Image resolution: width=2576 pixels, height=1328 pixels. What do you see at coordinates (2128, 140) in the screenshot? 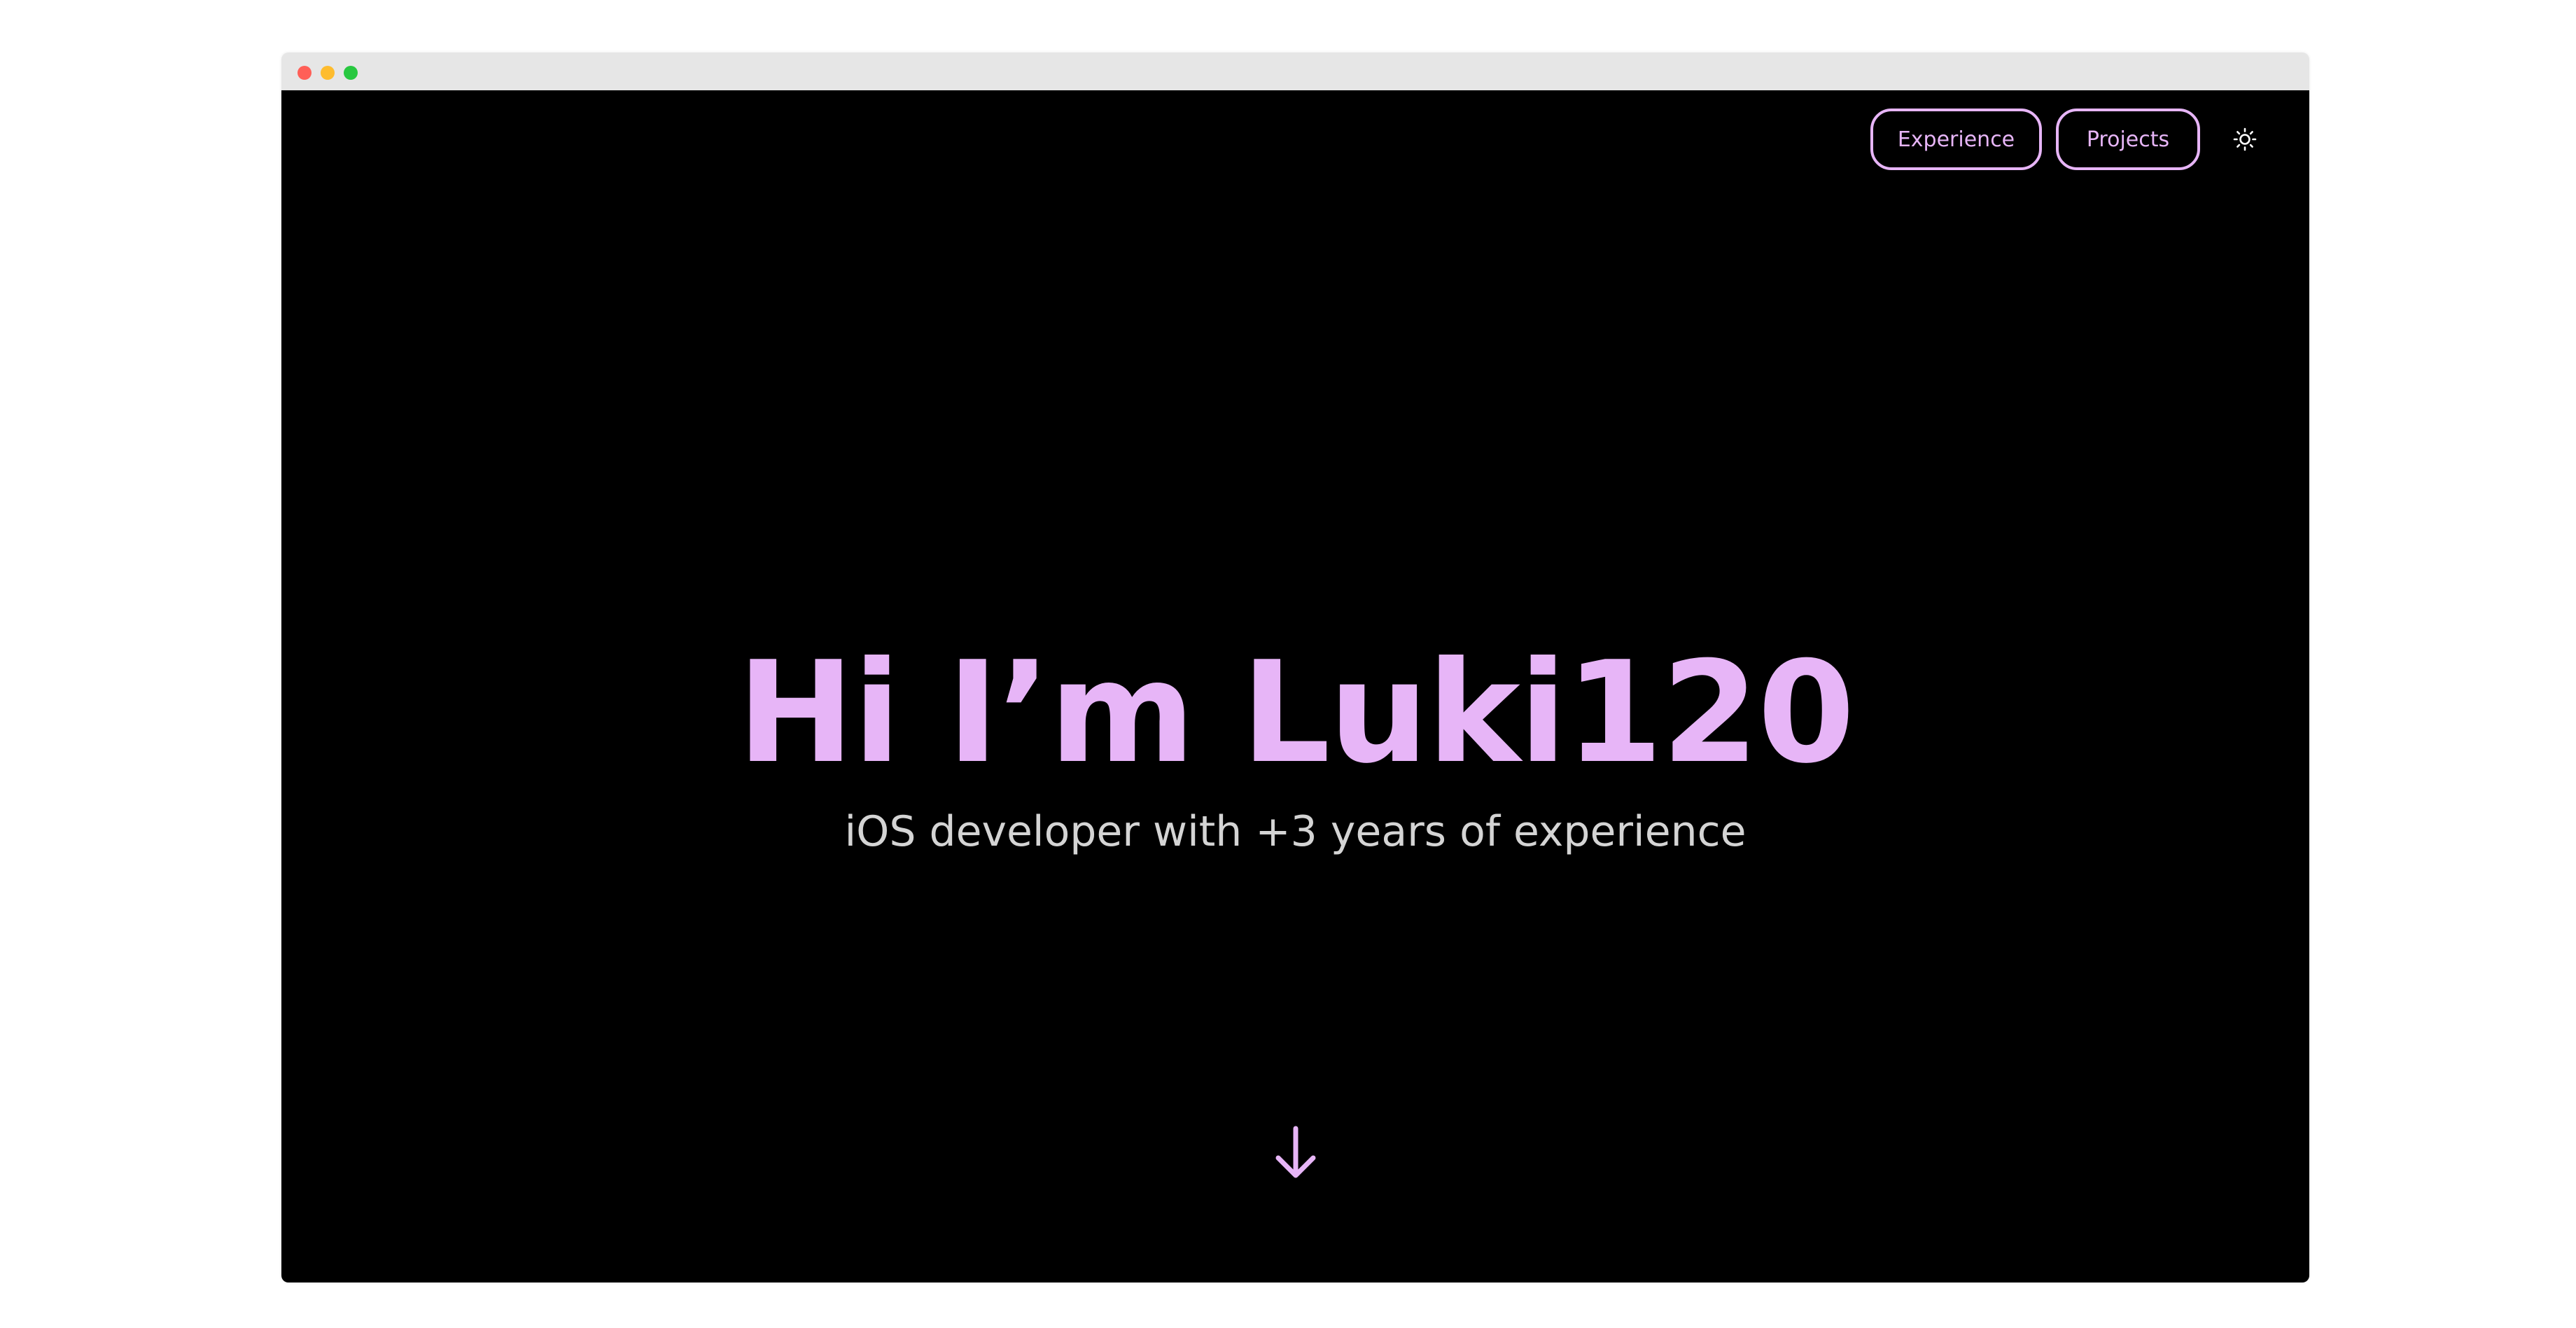
I see `projects-button: Projects` at bounding box center [2128, 140].